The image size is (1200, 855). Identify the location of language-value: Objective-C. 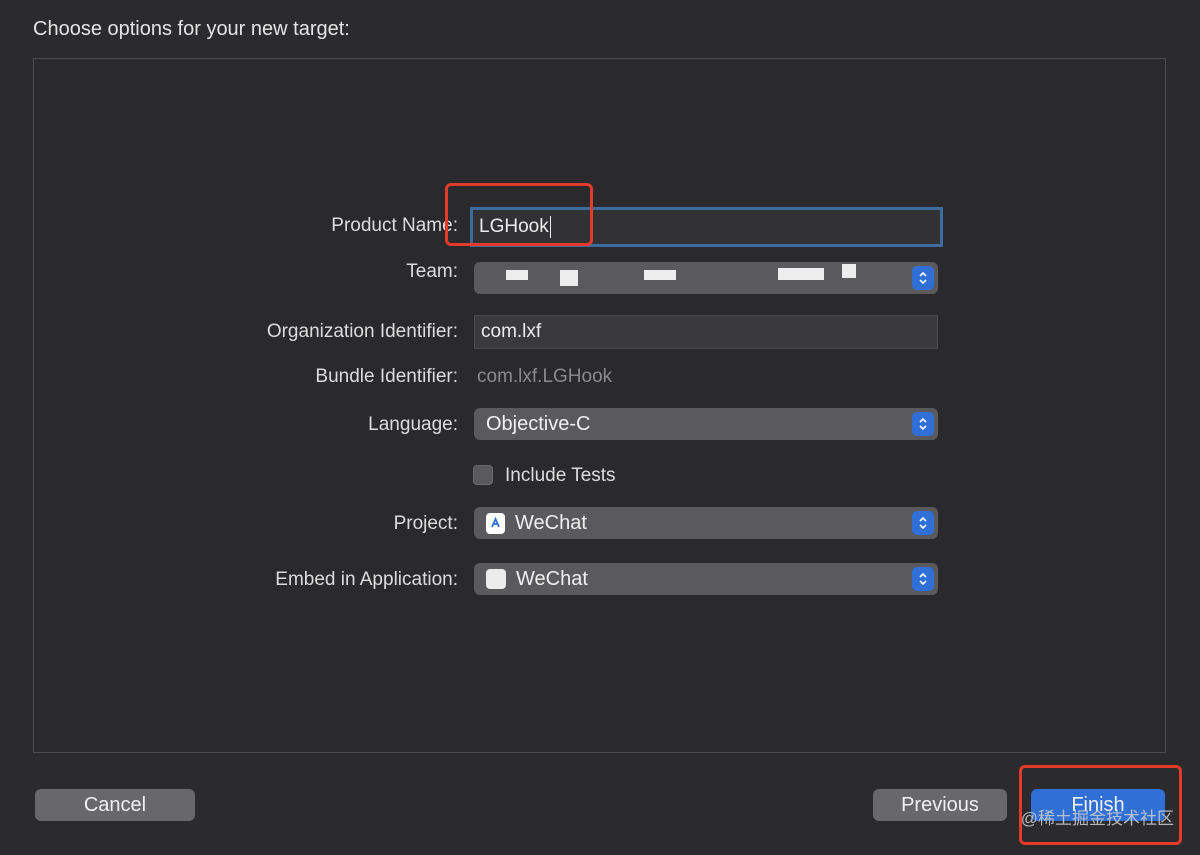
(538, 423).